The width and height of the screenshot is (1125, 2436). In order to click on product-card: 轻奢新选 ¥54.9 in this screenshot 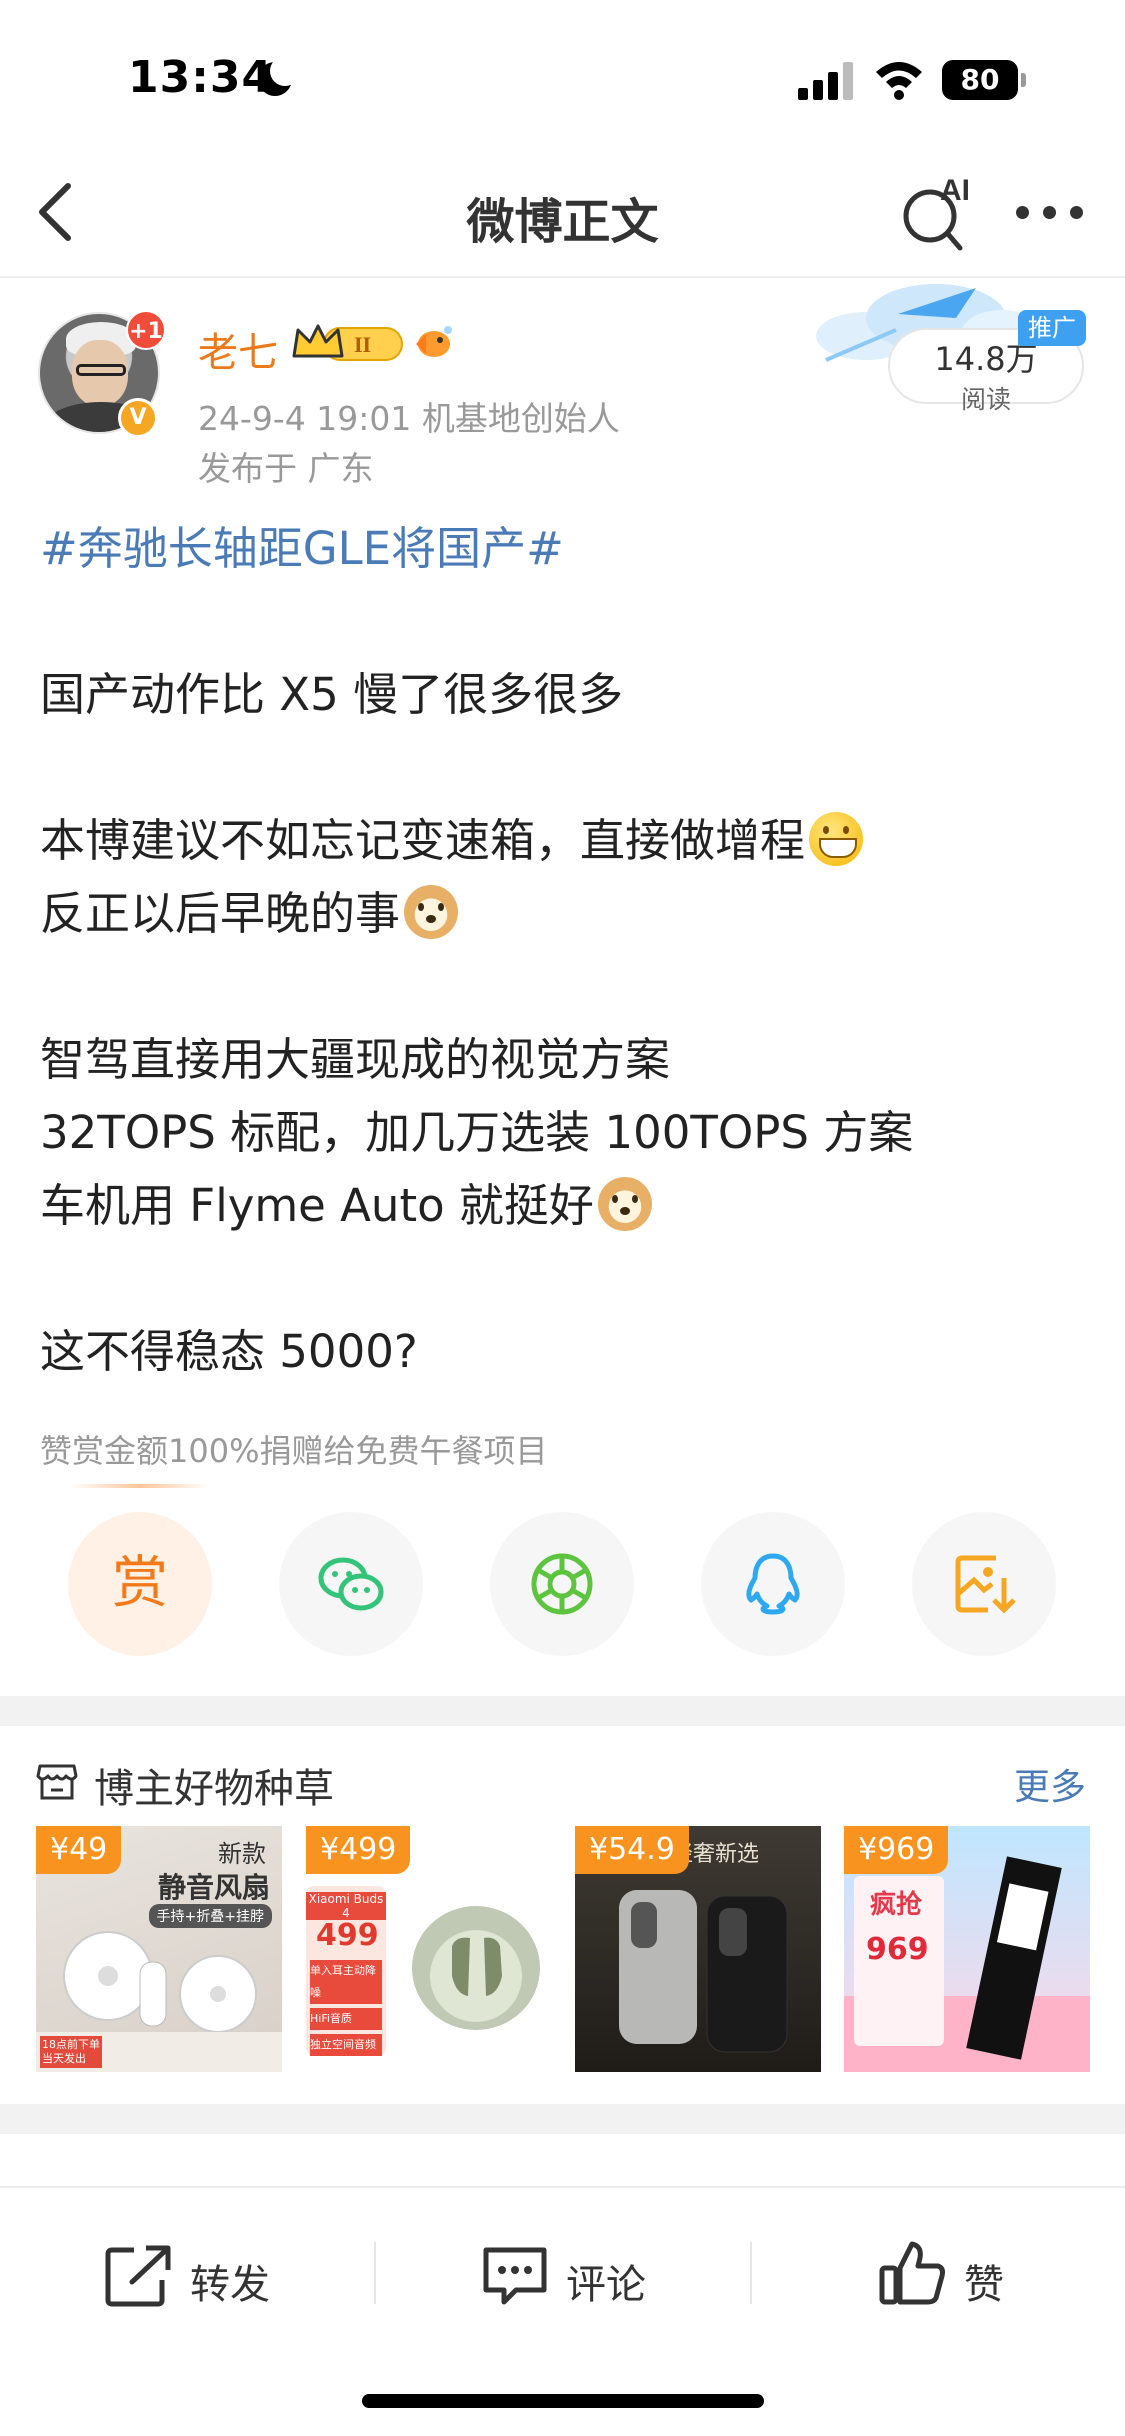, I will do `click(698, 1949)`.